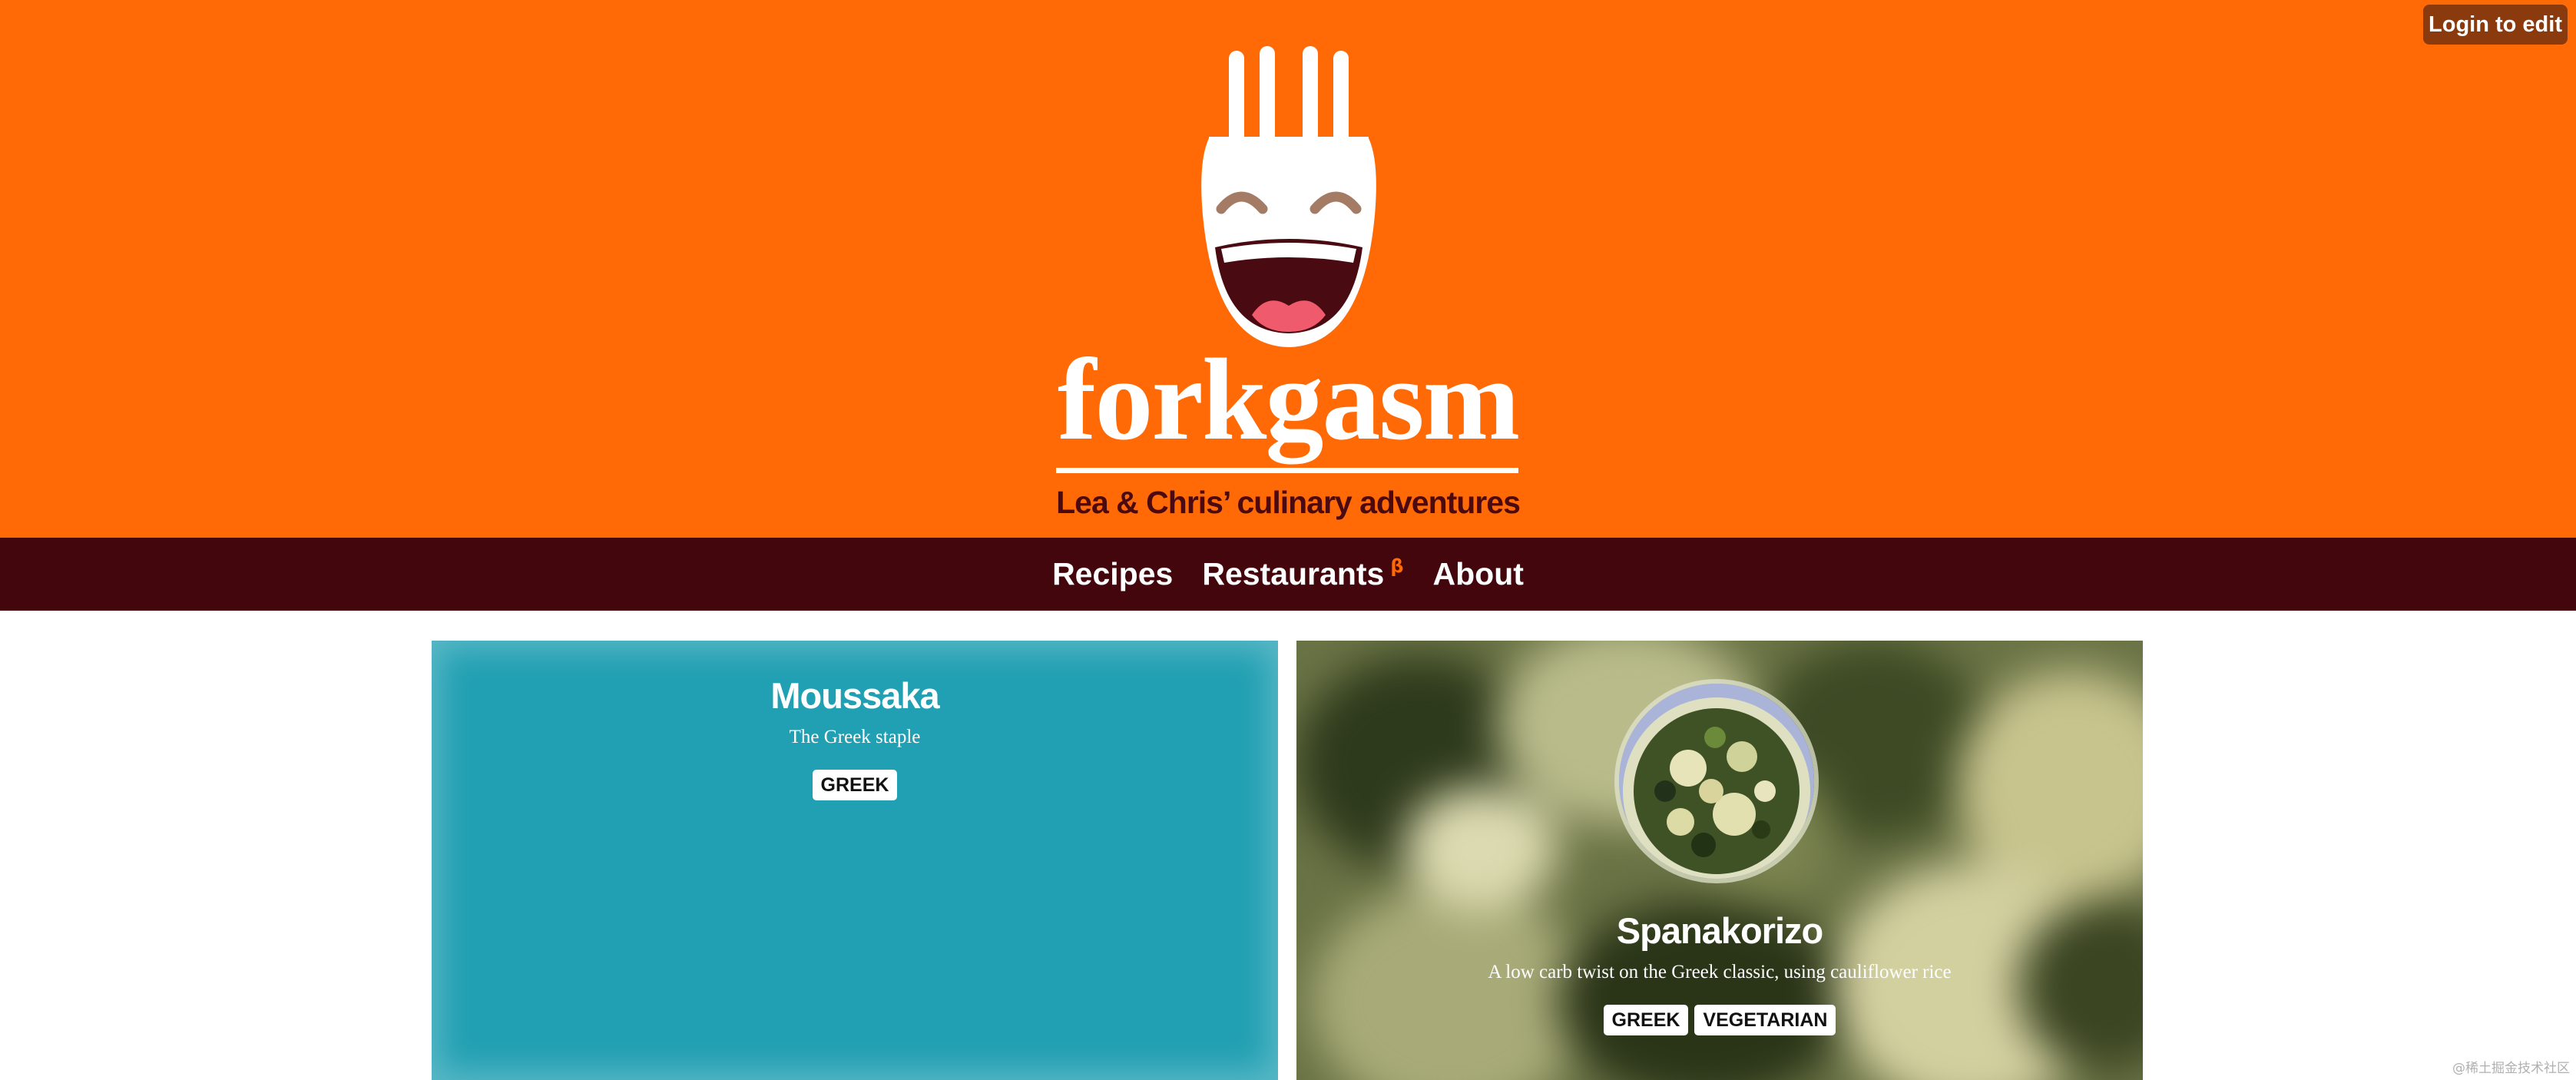  I want to click on beta-badge: β, so click(1397, 566).